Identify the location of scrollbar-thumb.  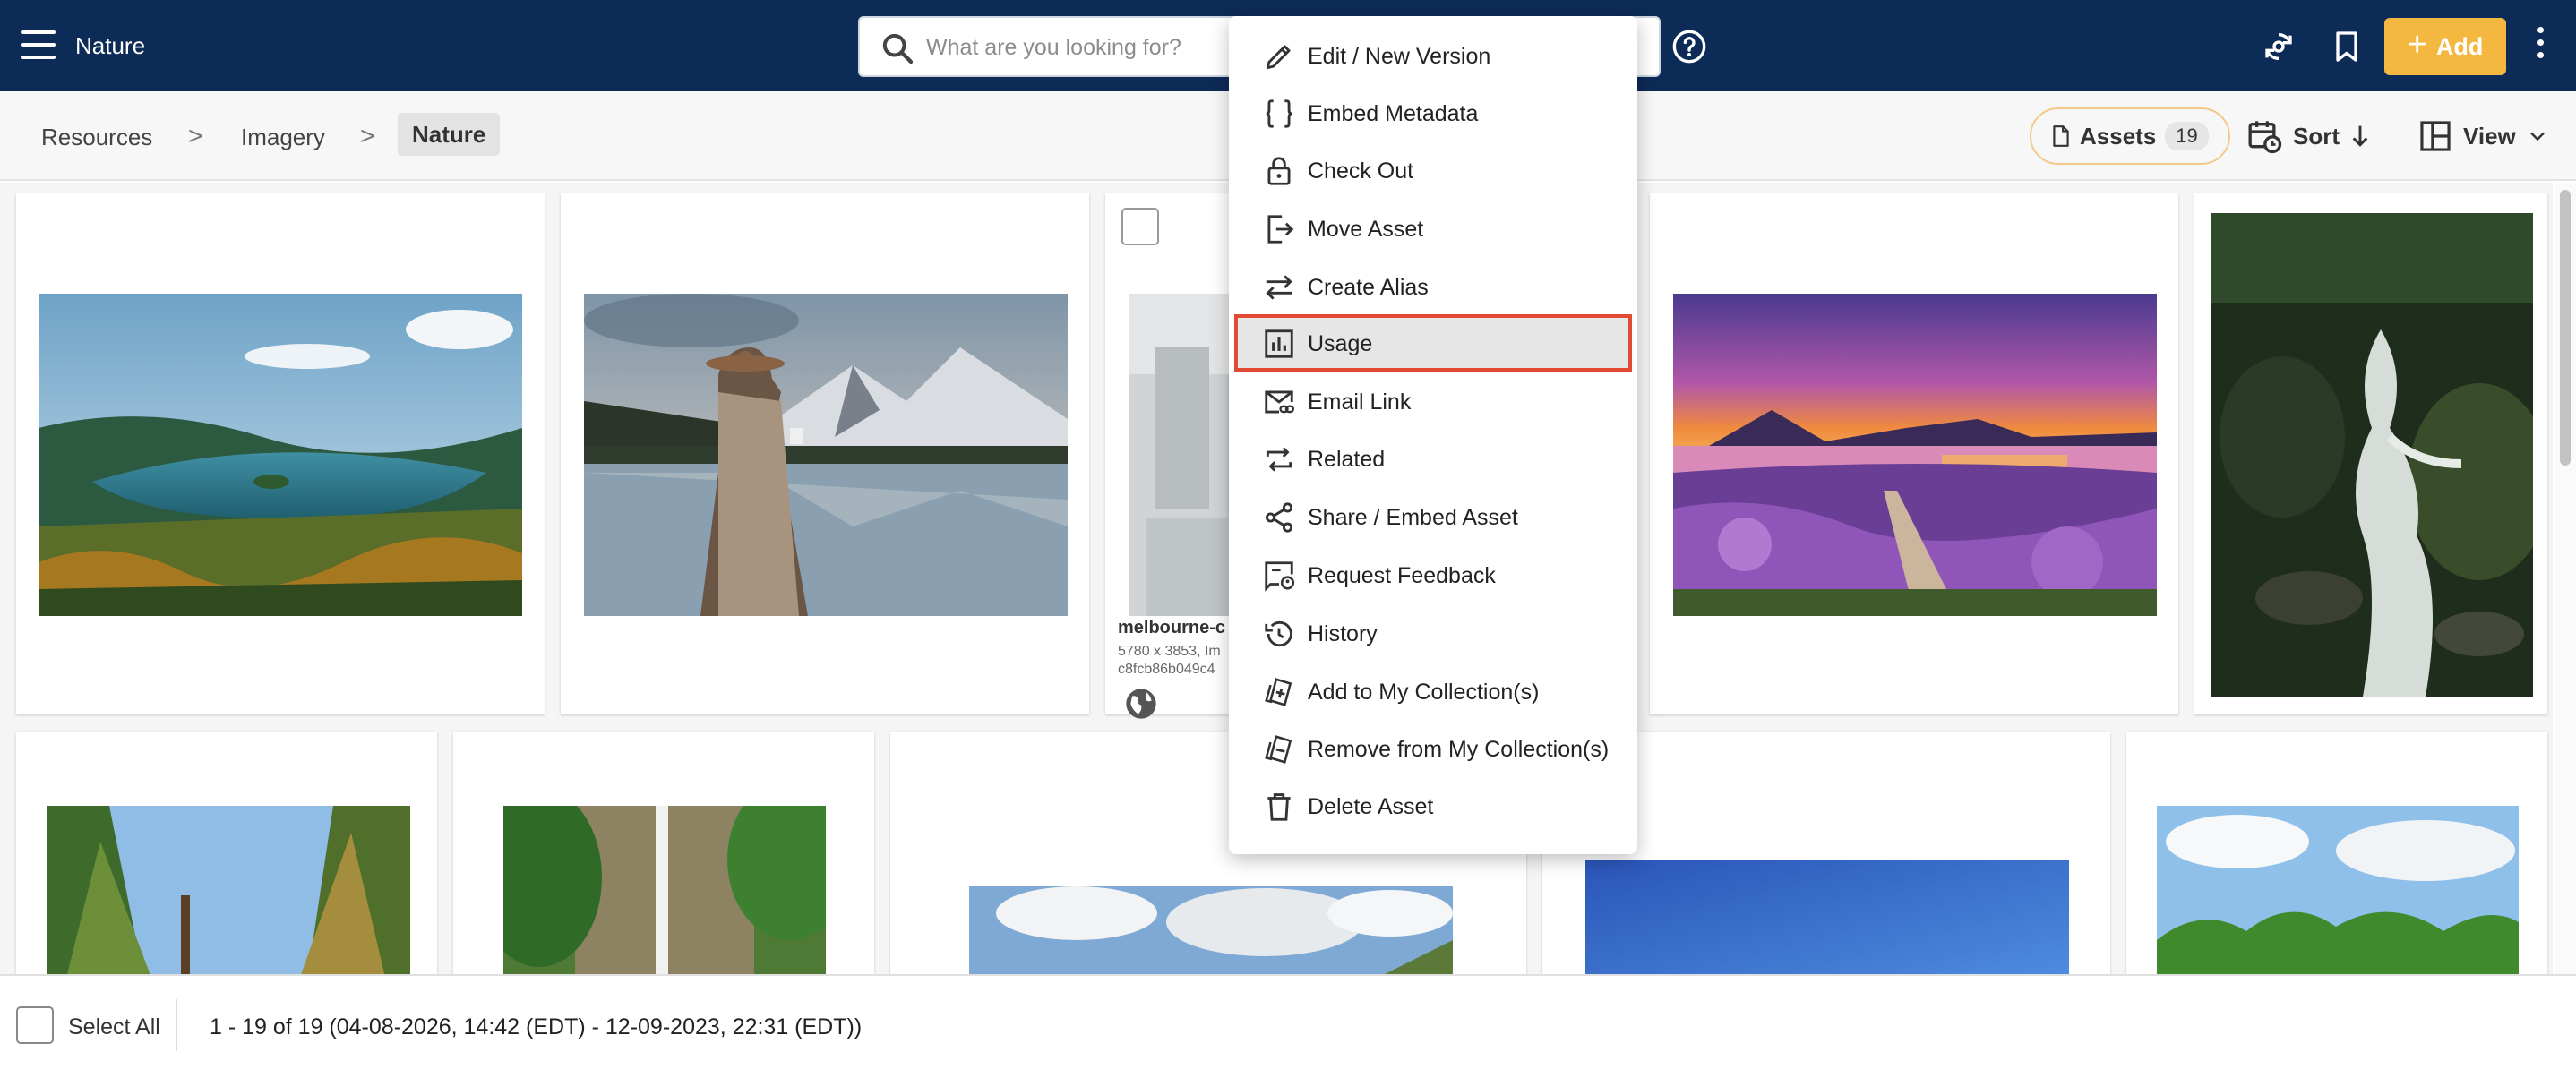
(2565, 328).